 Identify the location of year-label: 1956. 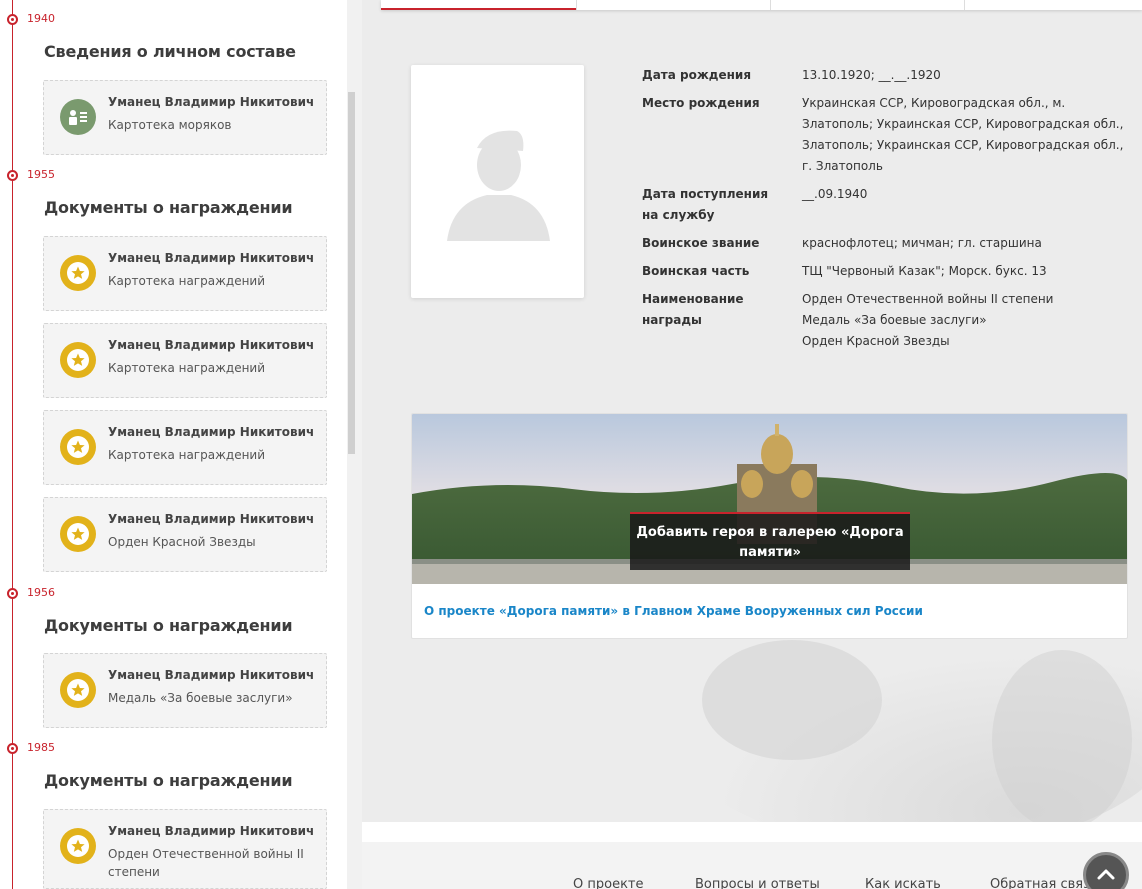
(41, 592).